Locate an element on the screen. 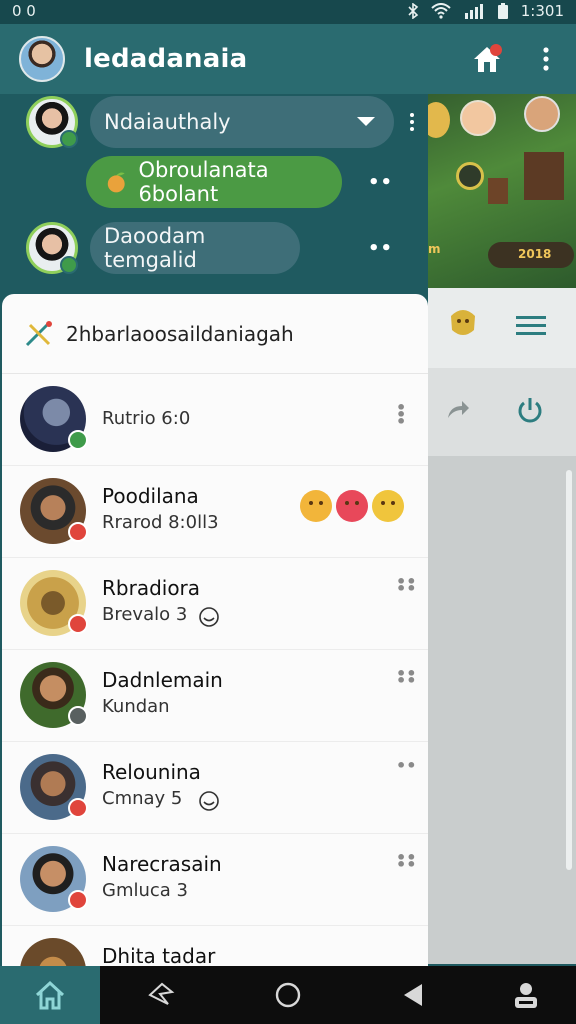 The width and height of the screenshot is (576, 1024). account-icon is located at coordinates (526, 995).